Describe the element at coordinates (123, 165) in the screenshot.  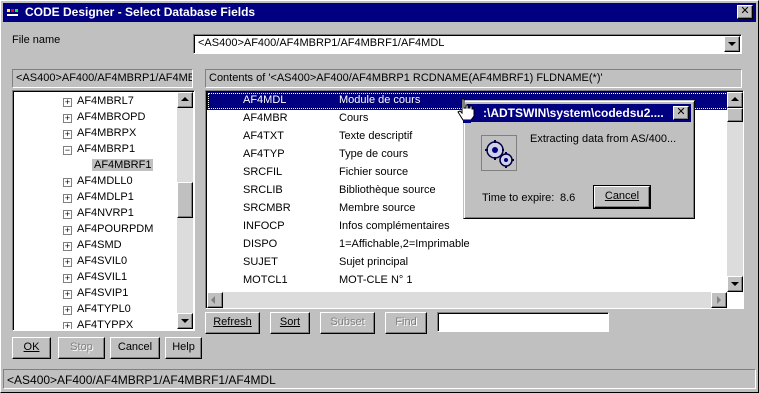
I see `tree-item-label: AF4MBRF1` at that location.